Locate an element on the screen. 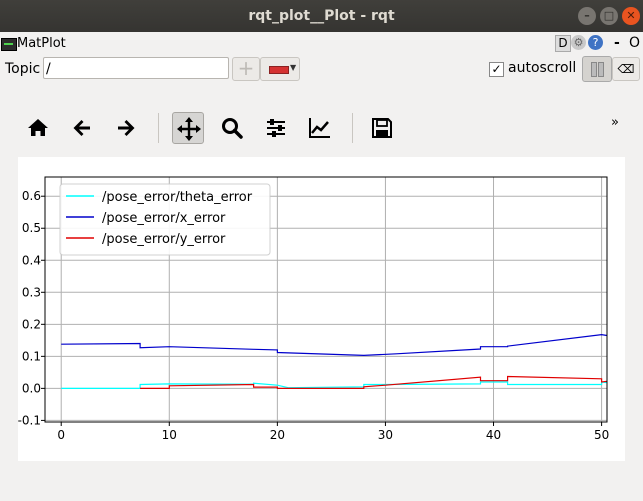 The height and width of the screenshot is (501, 643). matplot-icon is located at coordinates (9, 44).